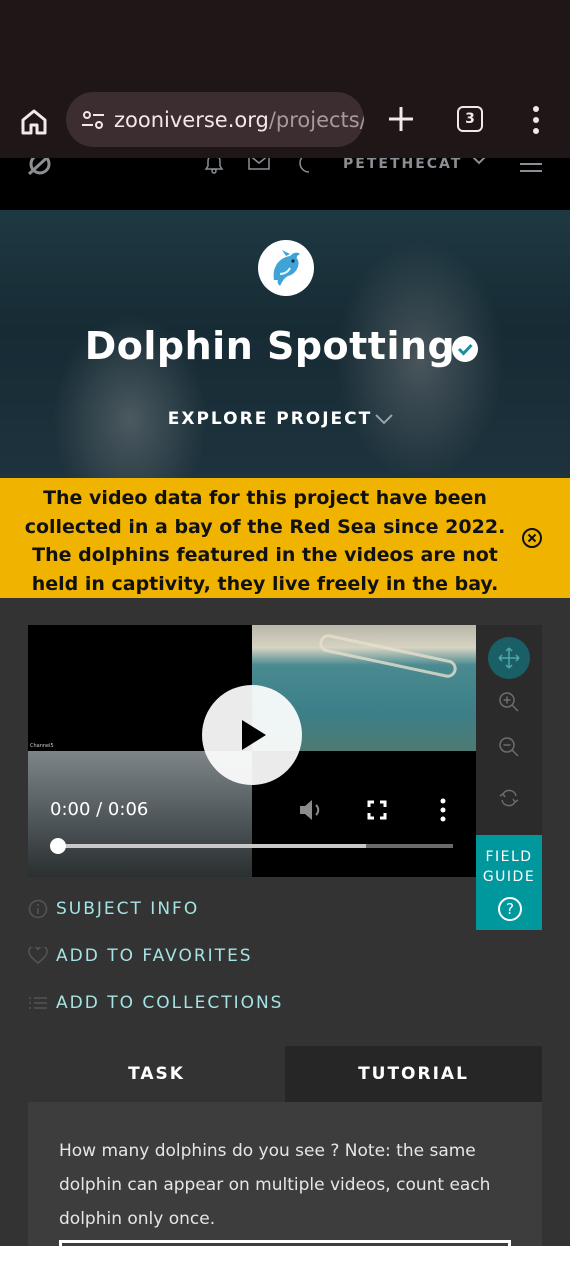 This screenshot has width=570, height=1280. I want to click on add-to-collections-link: ADD TO COLLECTIONS, so click(155, 1003).